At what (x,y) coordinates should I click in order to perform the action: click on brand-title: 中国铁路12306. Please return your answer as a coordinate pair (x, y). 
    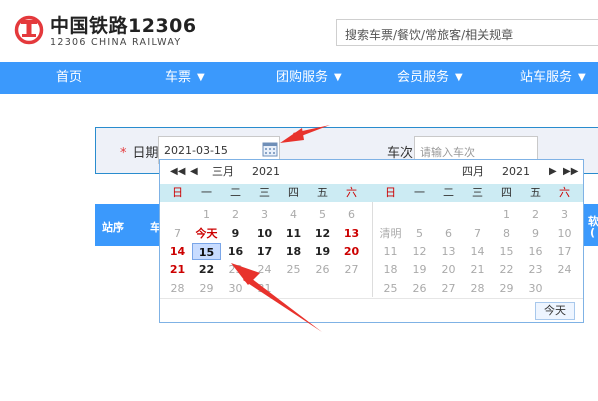
    Looking at the image, I should click on (123, 26).